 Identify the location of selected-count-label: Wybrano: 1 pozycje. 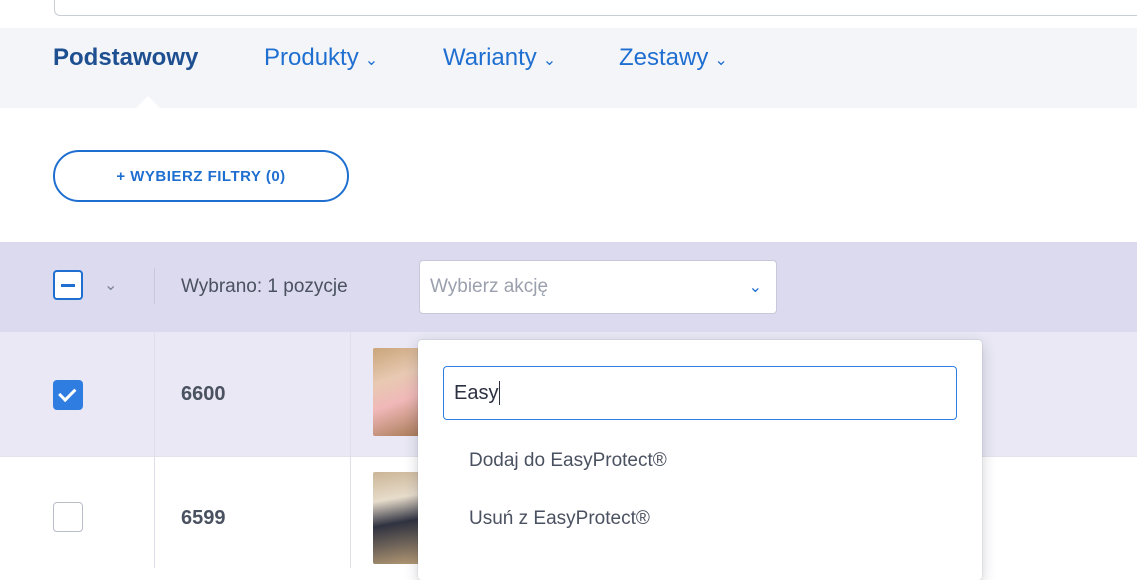
(264, 286).